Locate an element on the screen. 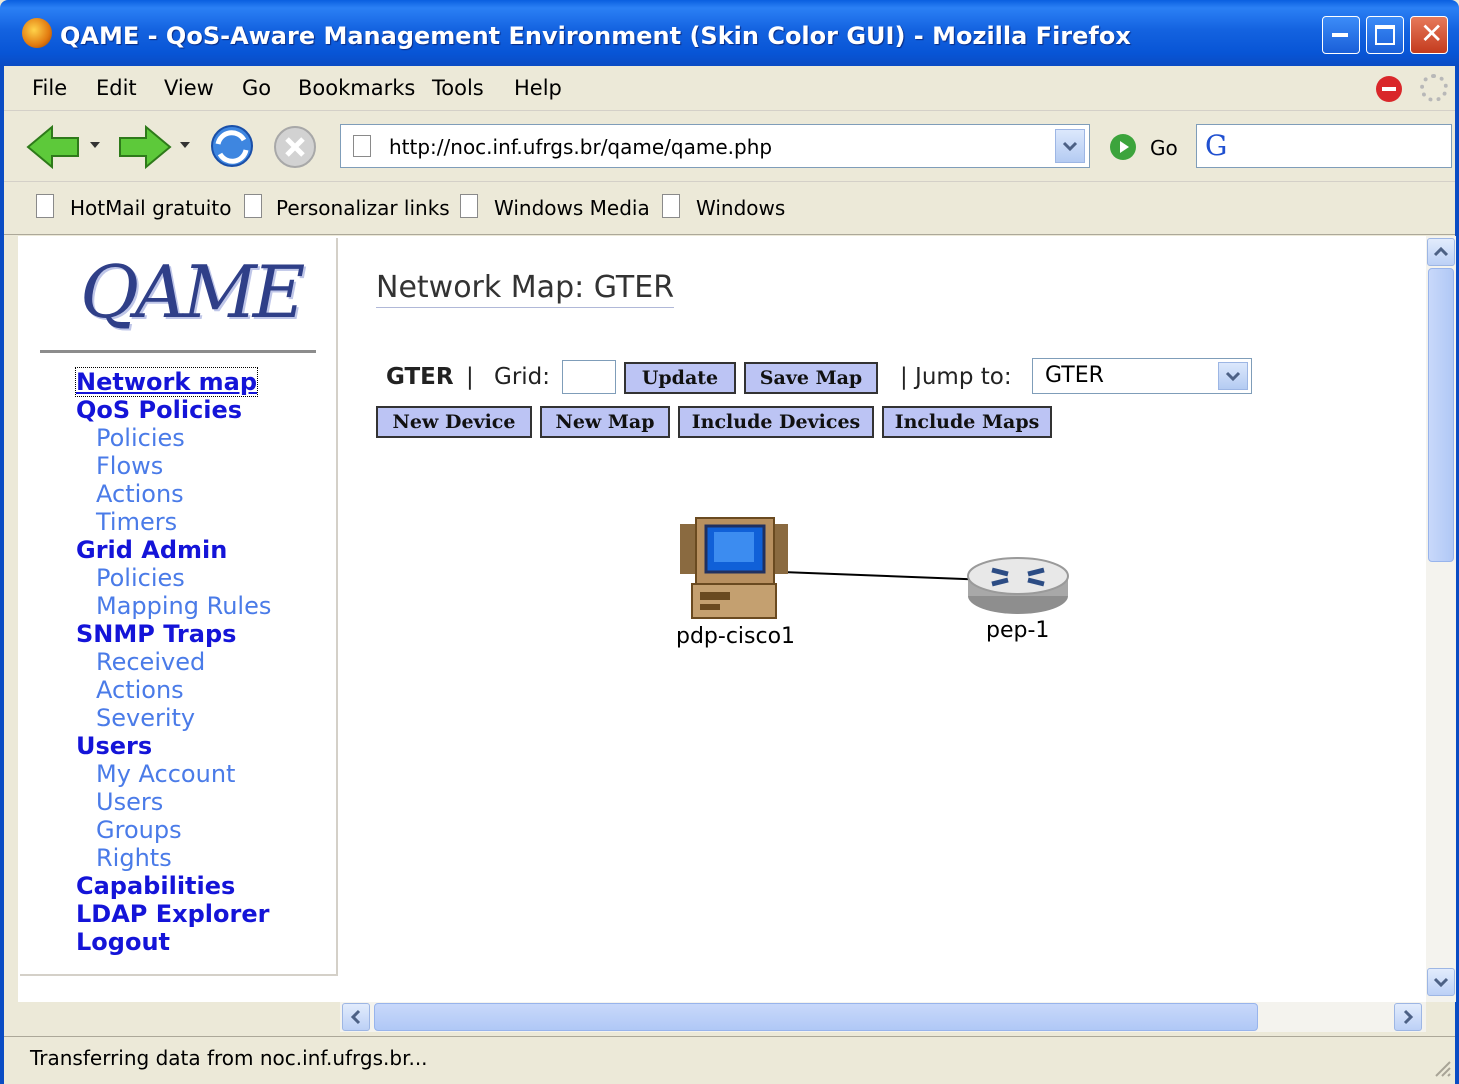 This screenshot has width=1459, height=1084. scroll-left-button is located at coordinates (356, 1017).